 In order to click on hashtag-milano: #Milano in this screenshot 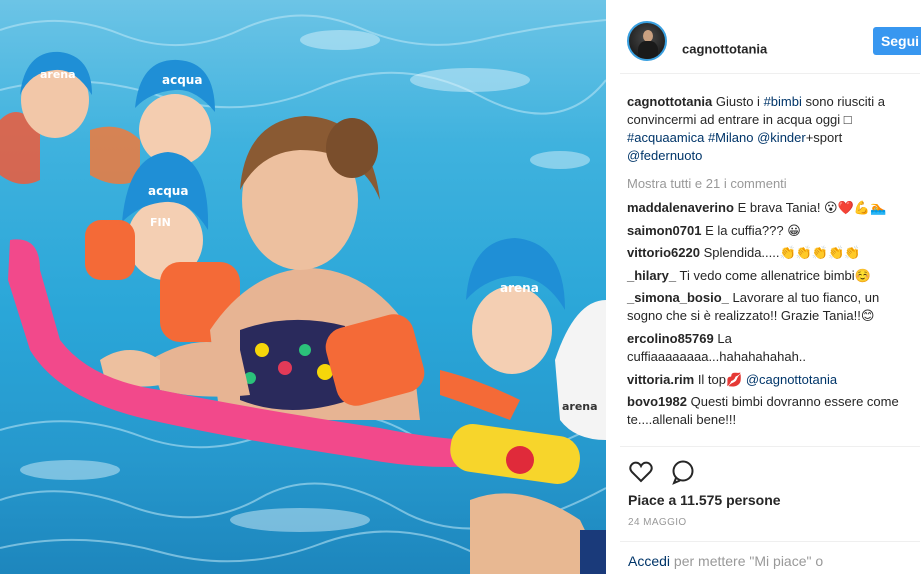, I will do `click(731, 137)`.